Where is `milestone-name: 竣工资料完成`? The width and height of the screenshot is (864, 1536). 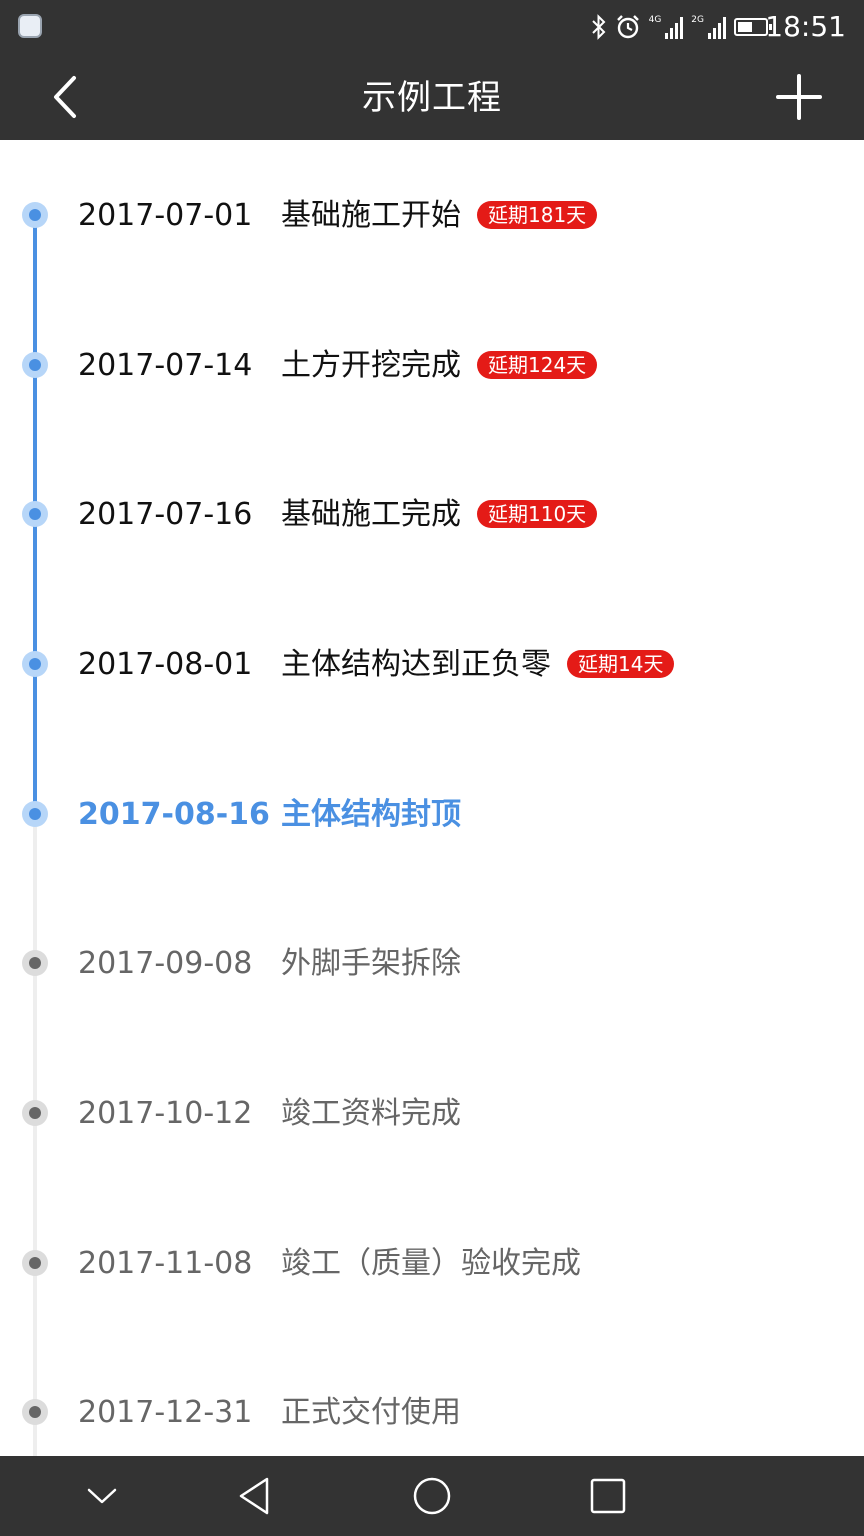 milestone-name: 竣工资料完成 is located at coordinates (371, 1113).